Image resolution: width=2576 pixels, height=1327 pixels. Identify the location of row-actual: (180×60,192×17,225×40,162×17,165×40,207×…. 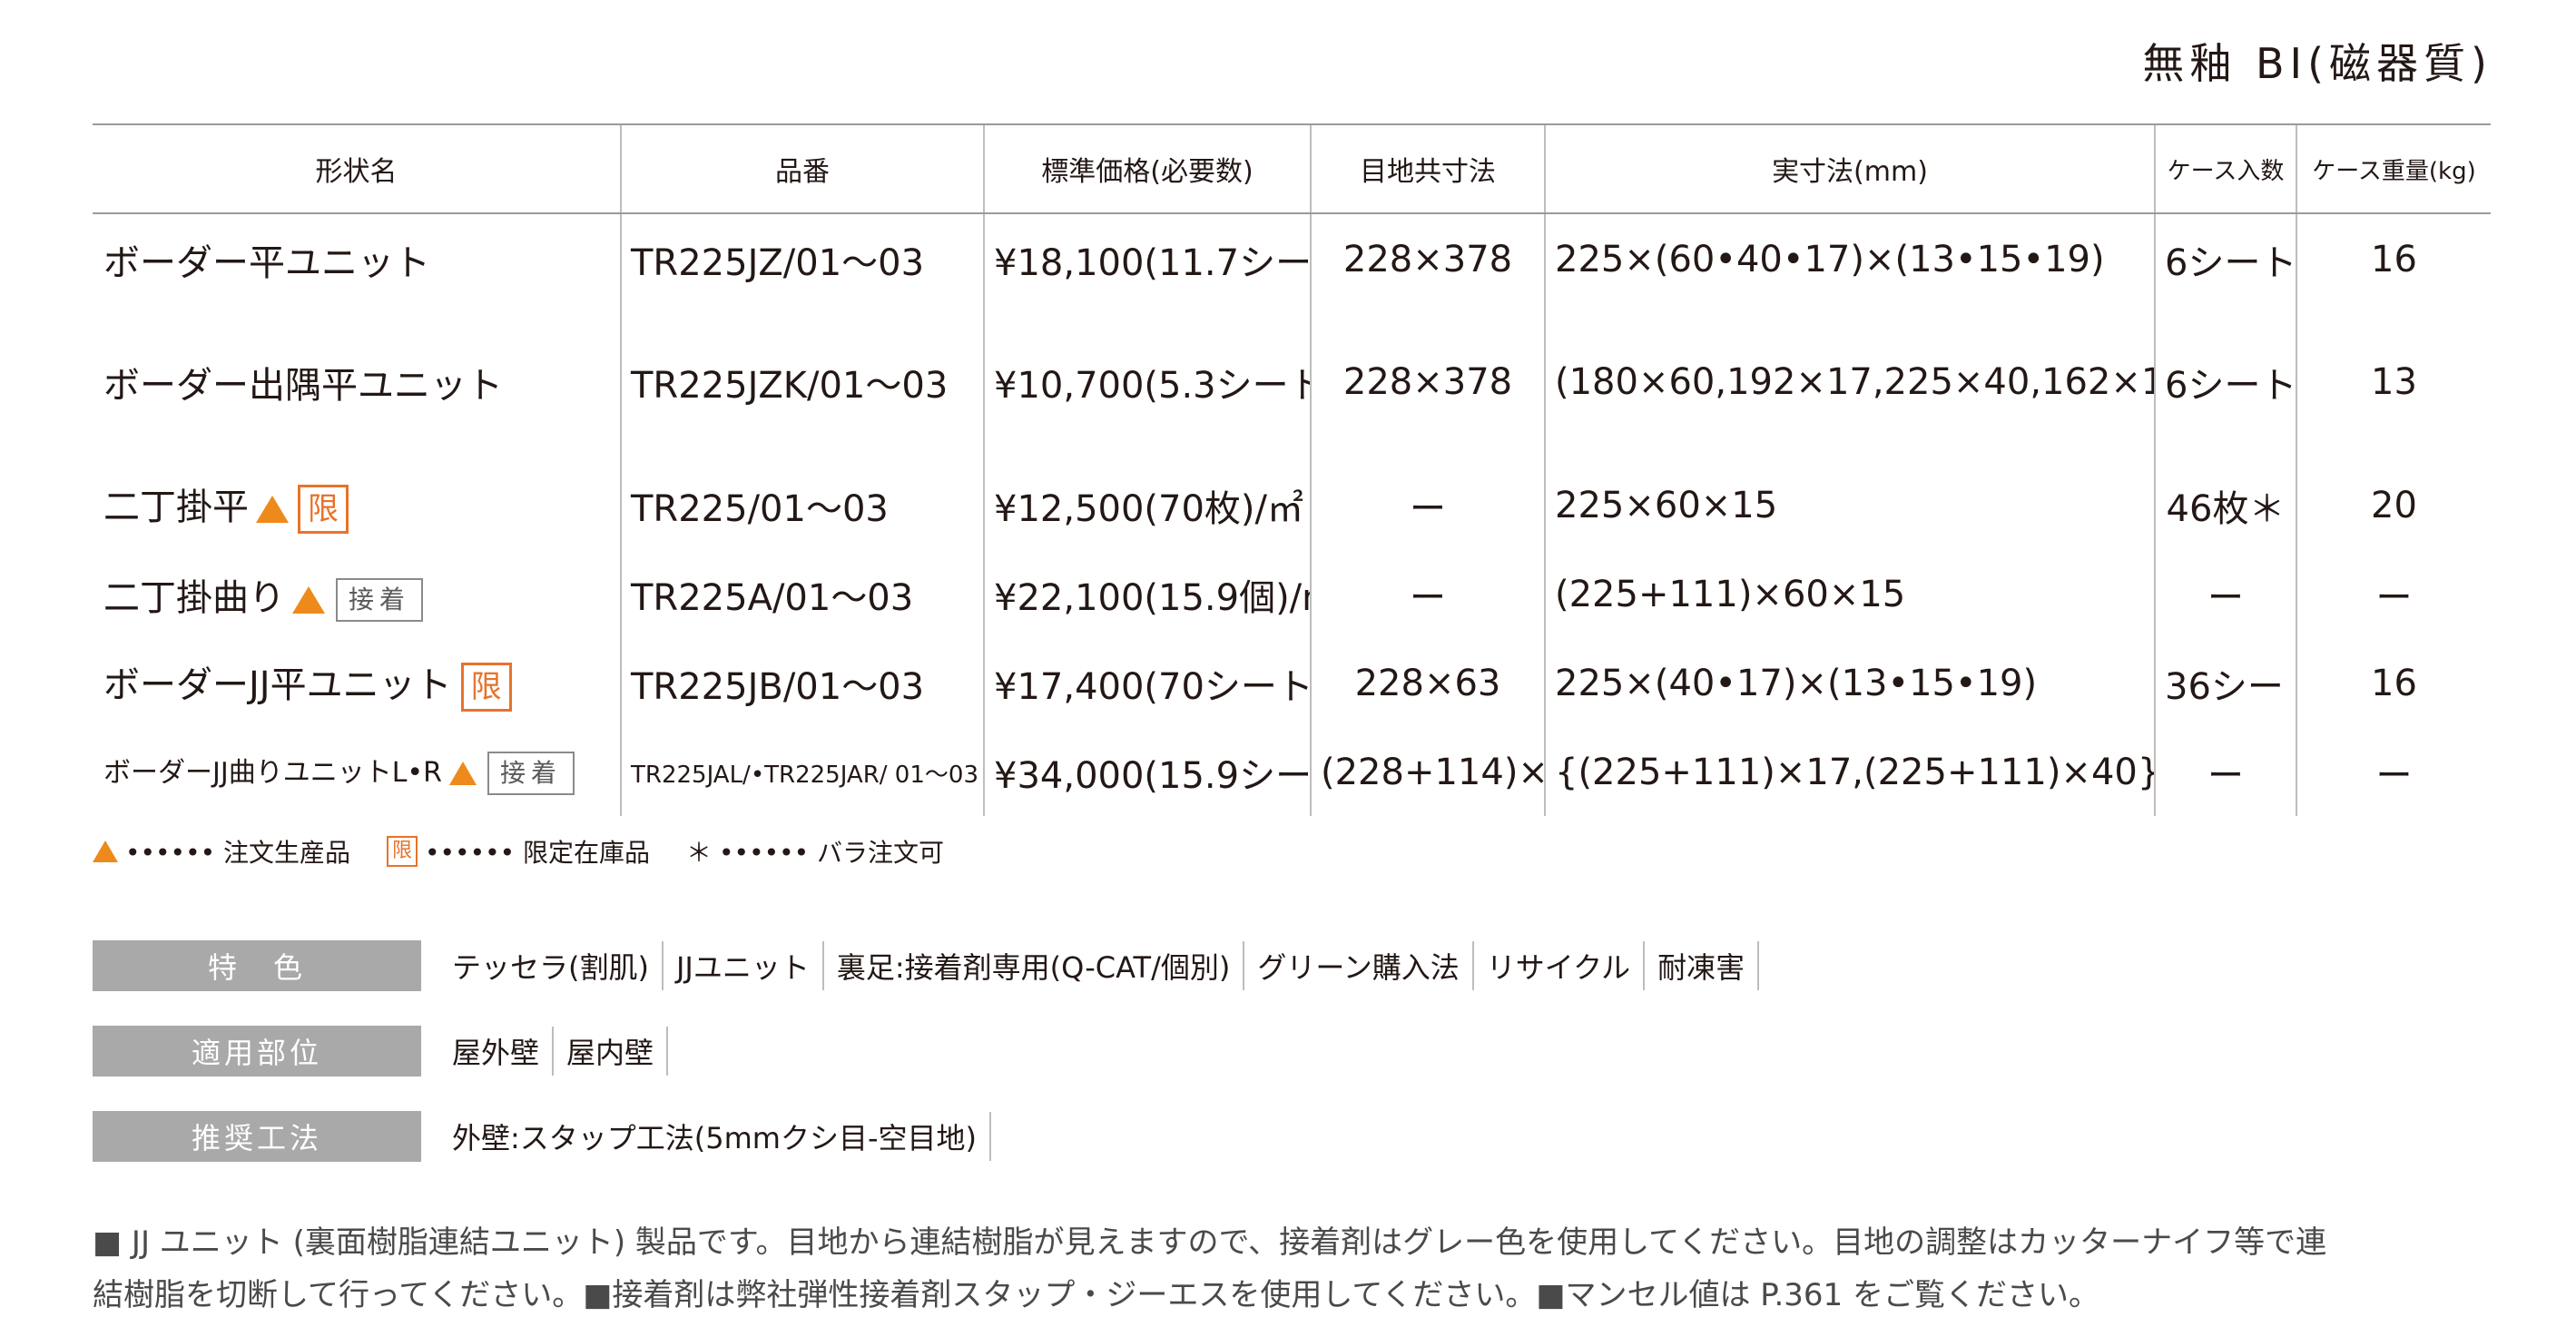
(1849, 382).